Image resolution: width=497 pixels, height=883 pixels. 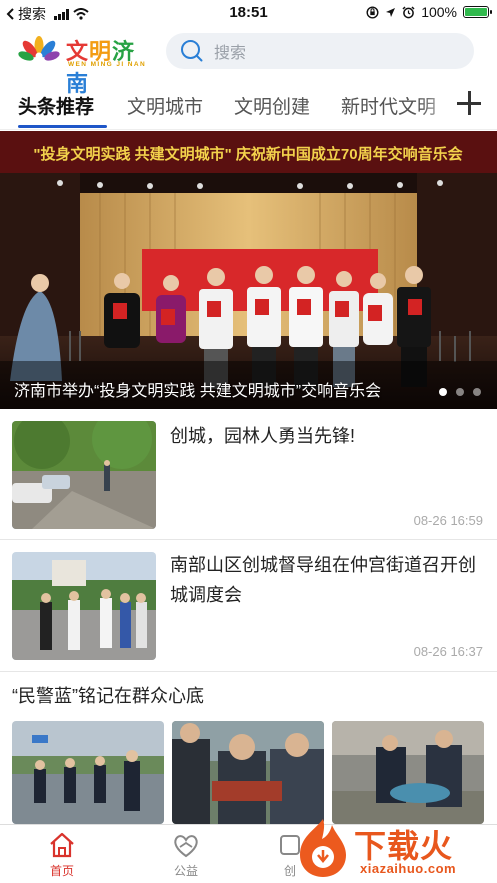 What do you see at coordinates (248, 474) in the screenshot?
I see `news-item: 创城，园林人勇当先锋! 08-26 16:59` at bounding box center [248, 474].